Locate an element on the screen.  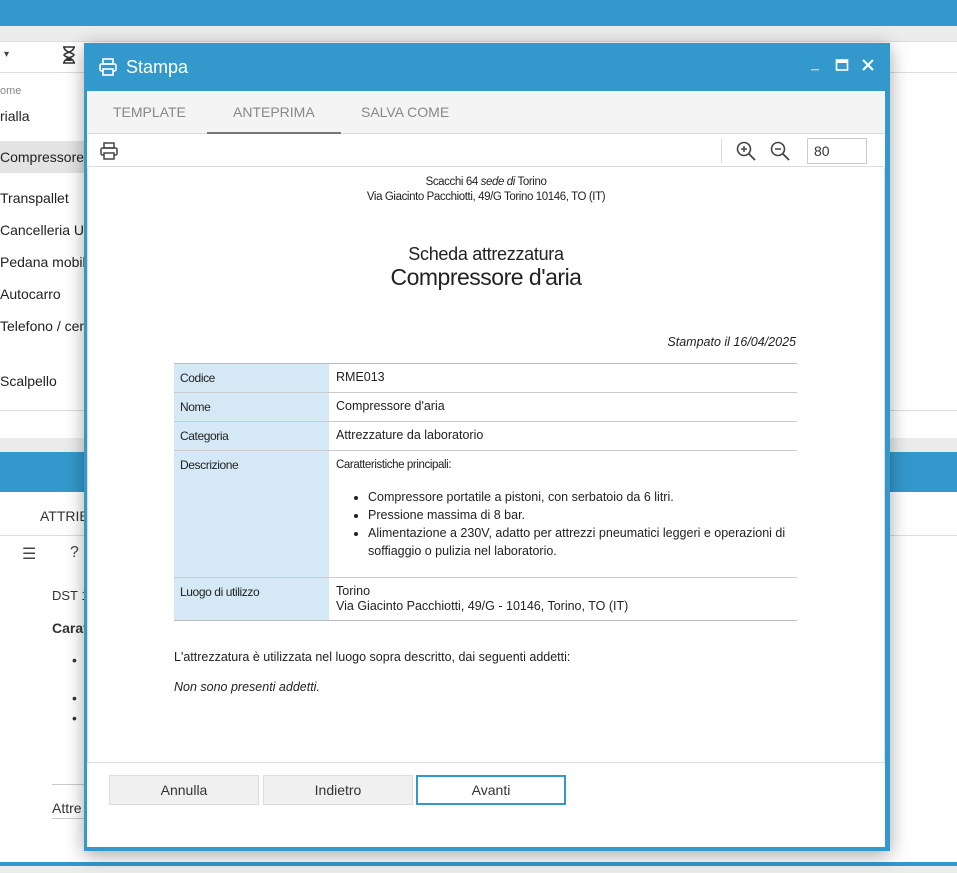
field-label: Codice is located at coordinates (251, 378).